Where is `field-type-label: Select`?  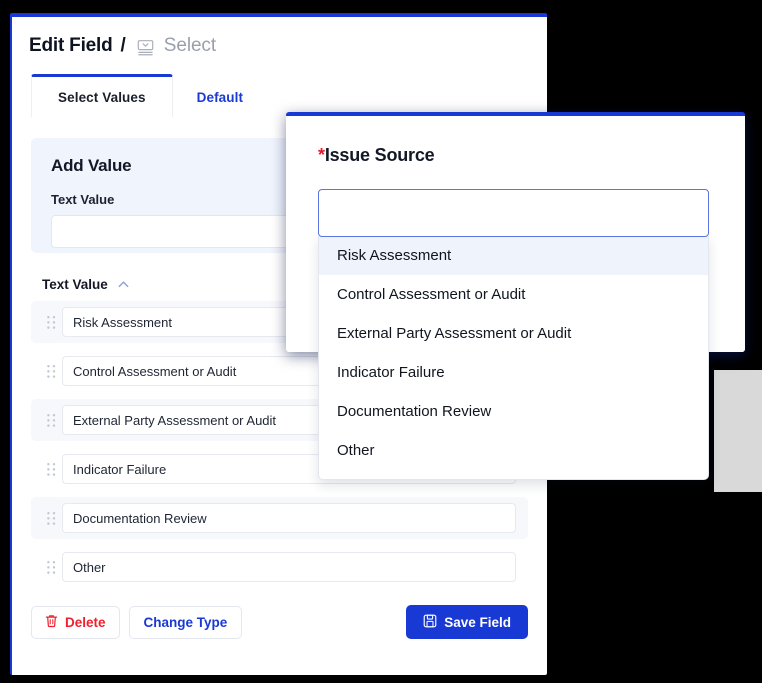
field-type-label: Select is located at coordinates (190, 45).